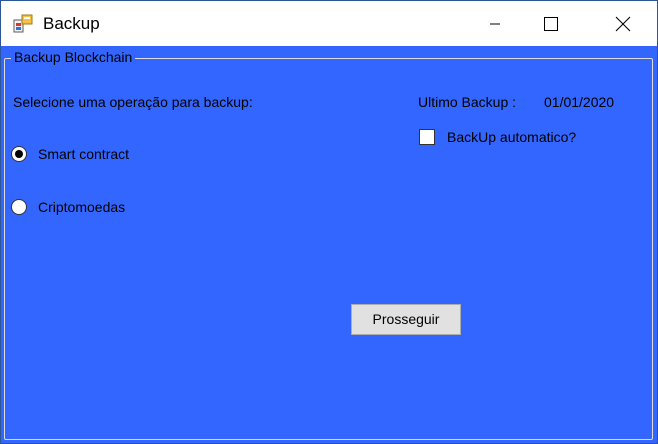 Image resolution: width=658 pixels, height=444 pixels. What do you see at coordinates (19, 207) in the screenshot?
I see `criptomoedas-radio` at bounding box center [19, 207].